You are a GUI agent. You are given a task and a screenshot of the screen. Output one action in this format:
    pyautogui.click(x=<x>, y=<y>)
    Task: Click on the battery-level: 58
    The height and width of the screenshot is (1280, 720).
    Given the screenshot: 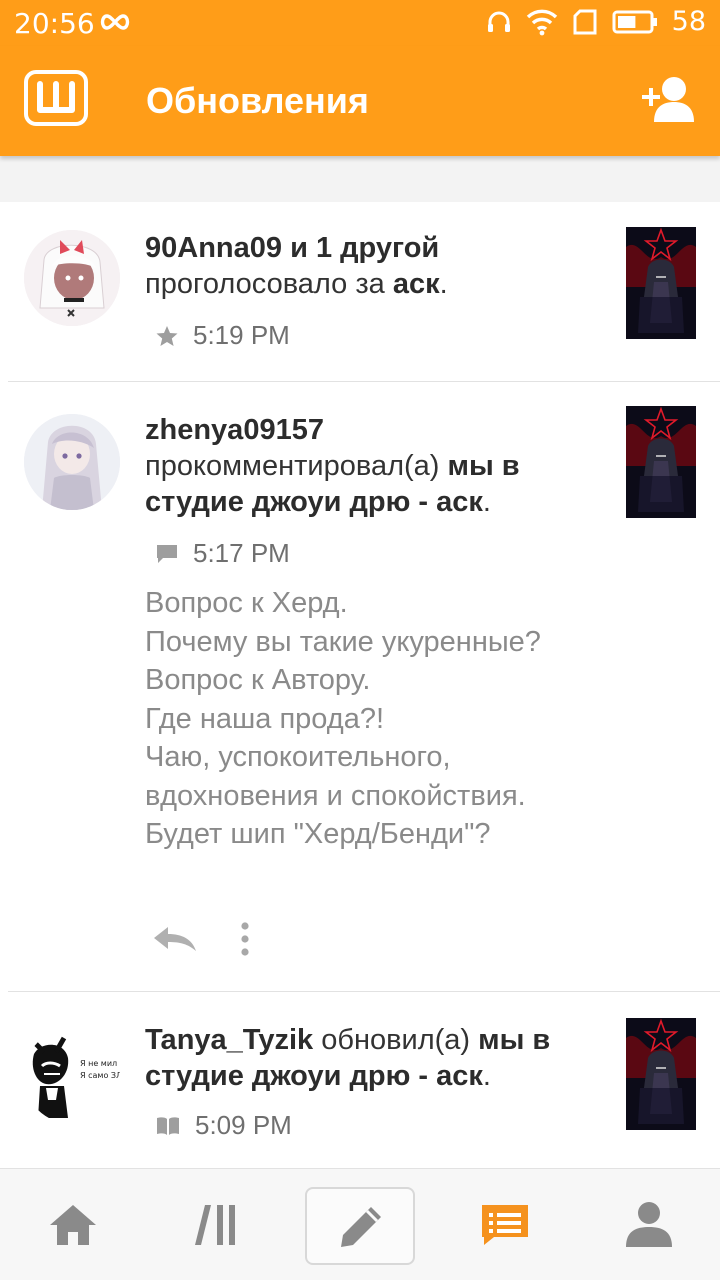 What is the action you would take?
    pyautogui.click(x=688, y=21)
    